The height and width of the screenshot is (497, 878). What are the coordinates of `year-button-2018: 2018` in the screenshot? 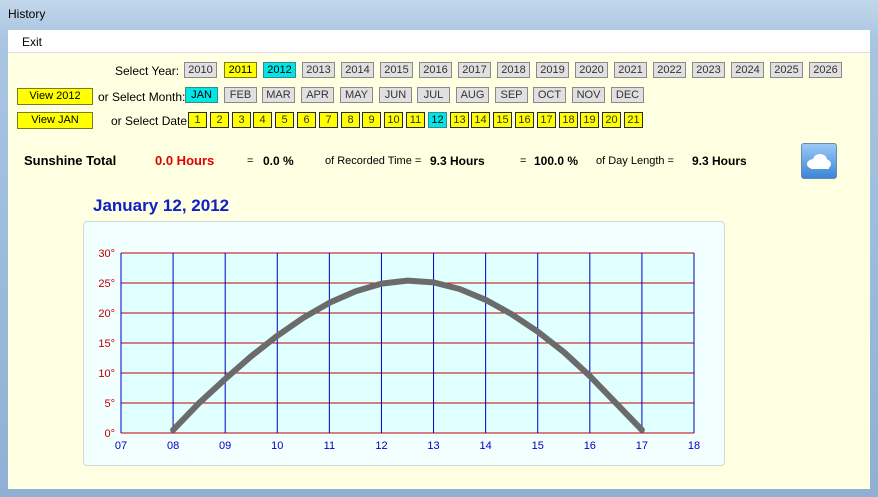 It's located at (513, 70).